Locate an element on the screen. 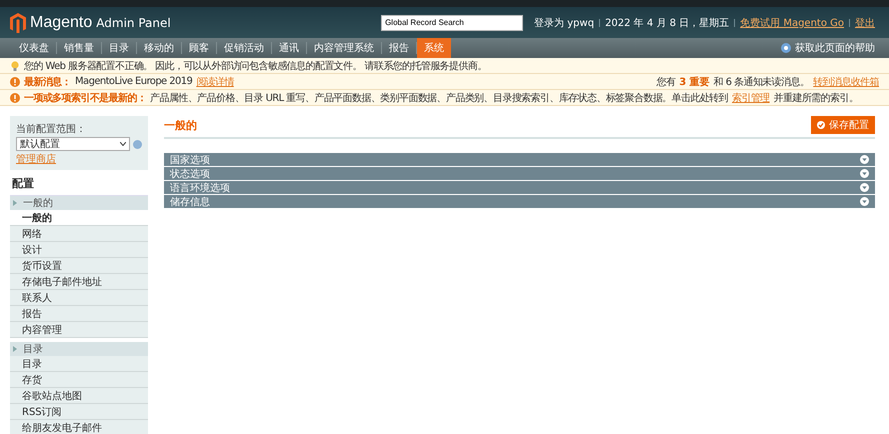  inbox-link: 转到消息收件箱 is located at coordinates (846, 81).